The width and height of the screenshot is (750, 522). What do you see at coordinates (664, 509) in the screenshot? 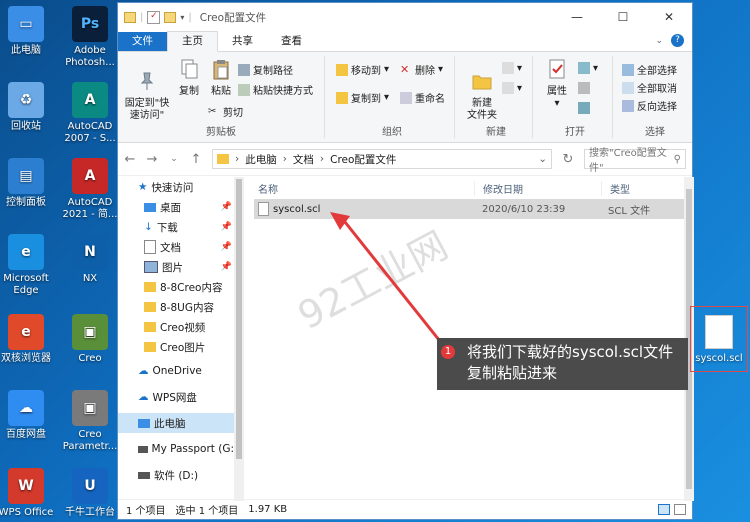
I see `details-view-icon` at bounding box center [664, 509].